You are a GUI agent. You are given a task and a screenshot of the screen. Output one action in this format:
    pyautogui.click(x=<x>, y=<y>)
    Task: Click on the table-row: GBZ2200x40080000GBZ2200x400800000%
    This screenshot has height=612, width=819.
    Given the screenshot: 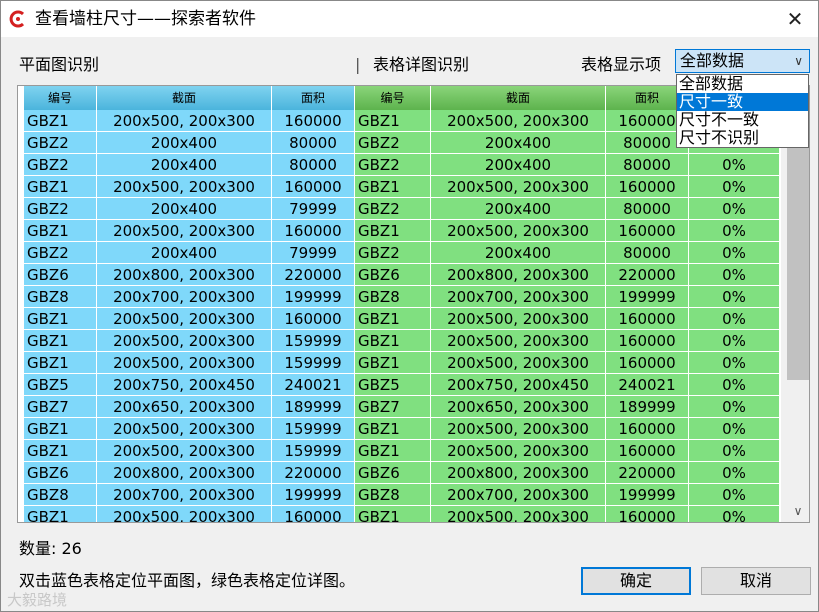 What is the action you would take?
    pyautogui.click(x=402, y=165)
    